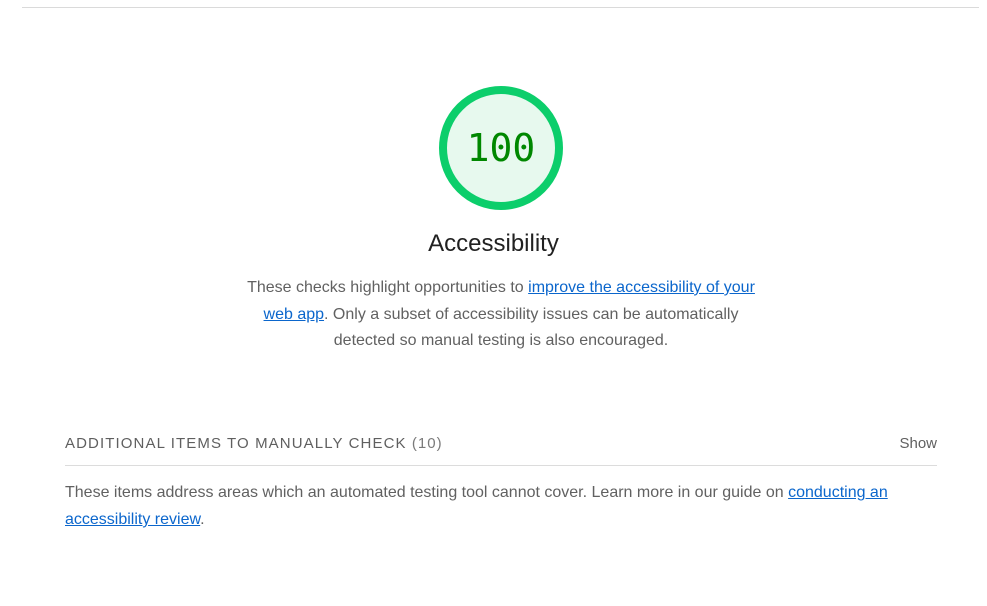 This screenshot has width=987, height=606. Describe the element at coordinates (501, 465) in the screenshot. I see `manual-checks-divider` at that location.